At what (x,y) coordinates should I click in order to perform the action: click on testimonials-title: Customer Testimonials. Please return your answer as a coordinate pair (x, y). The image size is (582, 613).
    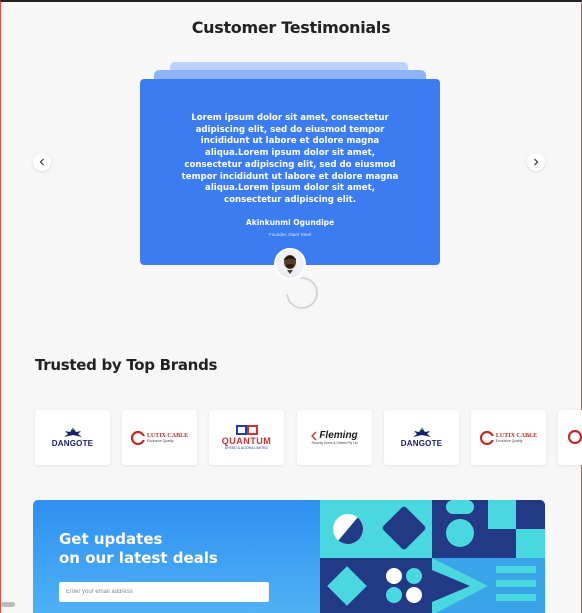
    Looking at the image, I should click on (291, 27).